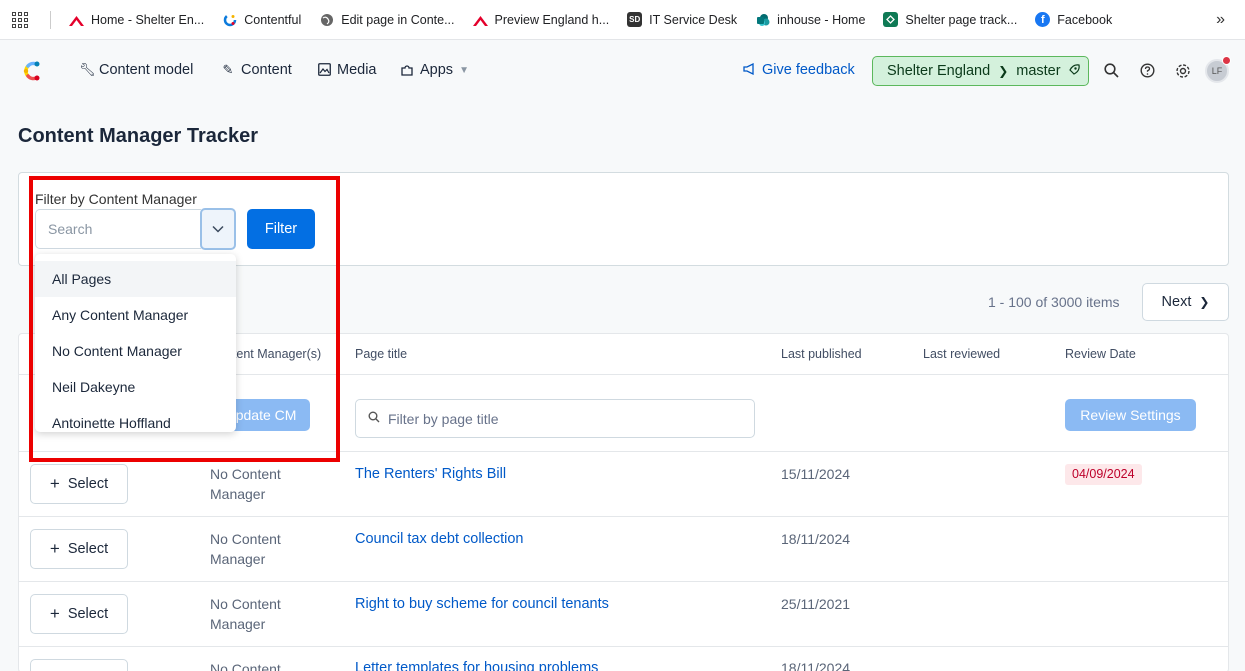 This screenshot has height=671, width=1245. Describe the element at coordinates (980, 71) in the screenshot. I see `environment-switcher: Shelter England ❯ master` at that location.